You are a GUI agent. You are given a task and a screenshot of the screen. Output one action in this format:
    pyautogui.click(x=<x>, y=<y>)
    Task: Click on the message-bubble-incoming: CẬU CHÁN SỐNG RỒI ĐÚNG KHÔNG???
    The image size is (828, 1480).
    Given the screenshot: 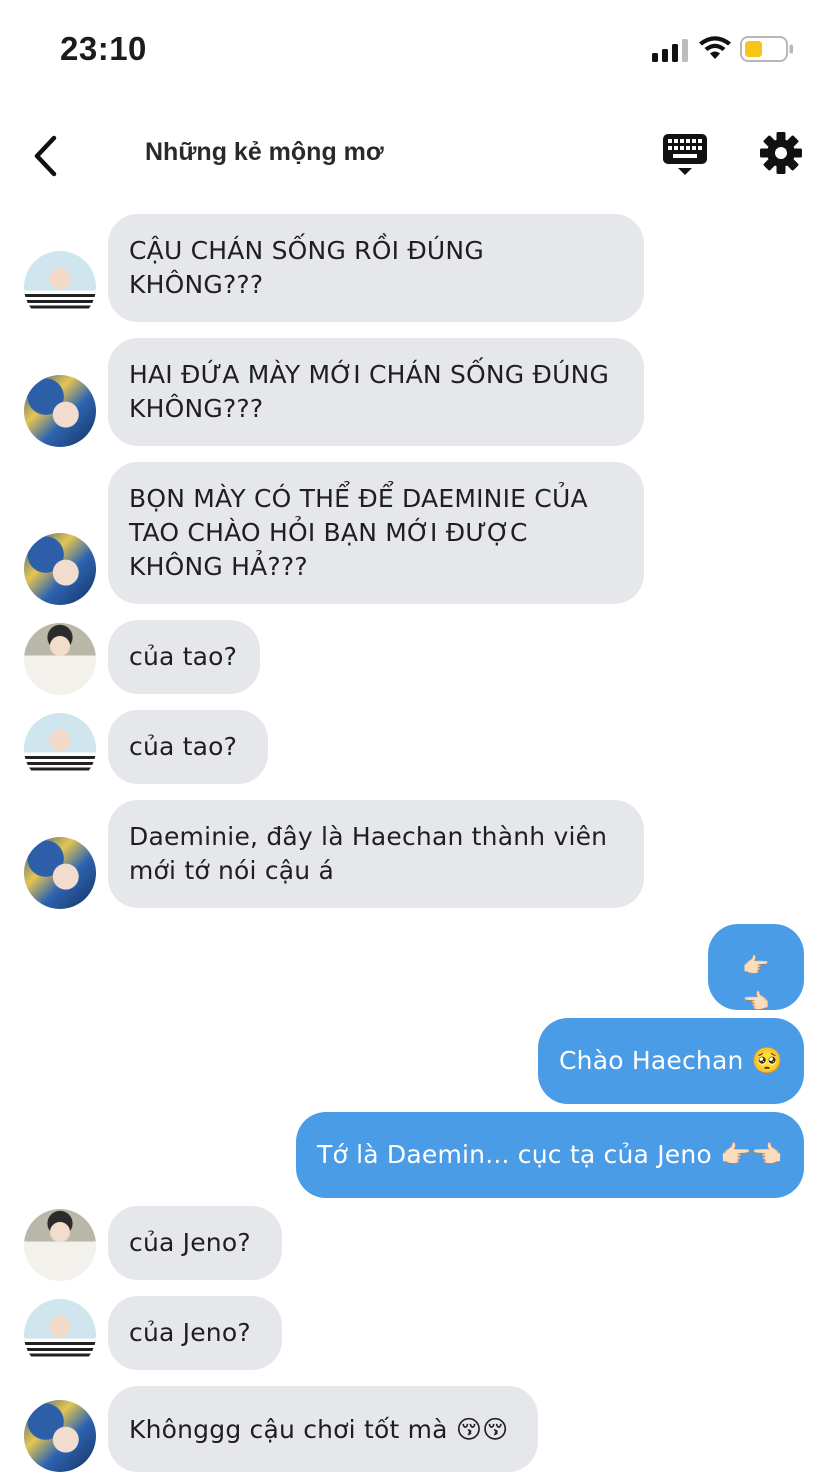 What is the action you would take?
    pyautogui.click(x=376, y=268)
    